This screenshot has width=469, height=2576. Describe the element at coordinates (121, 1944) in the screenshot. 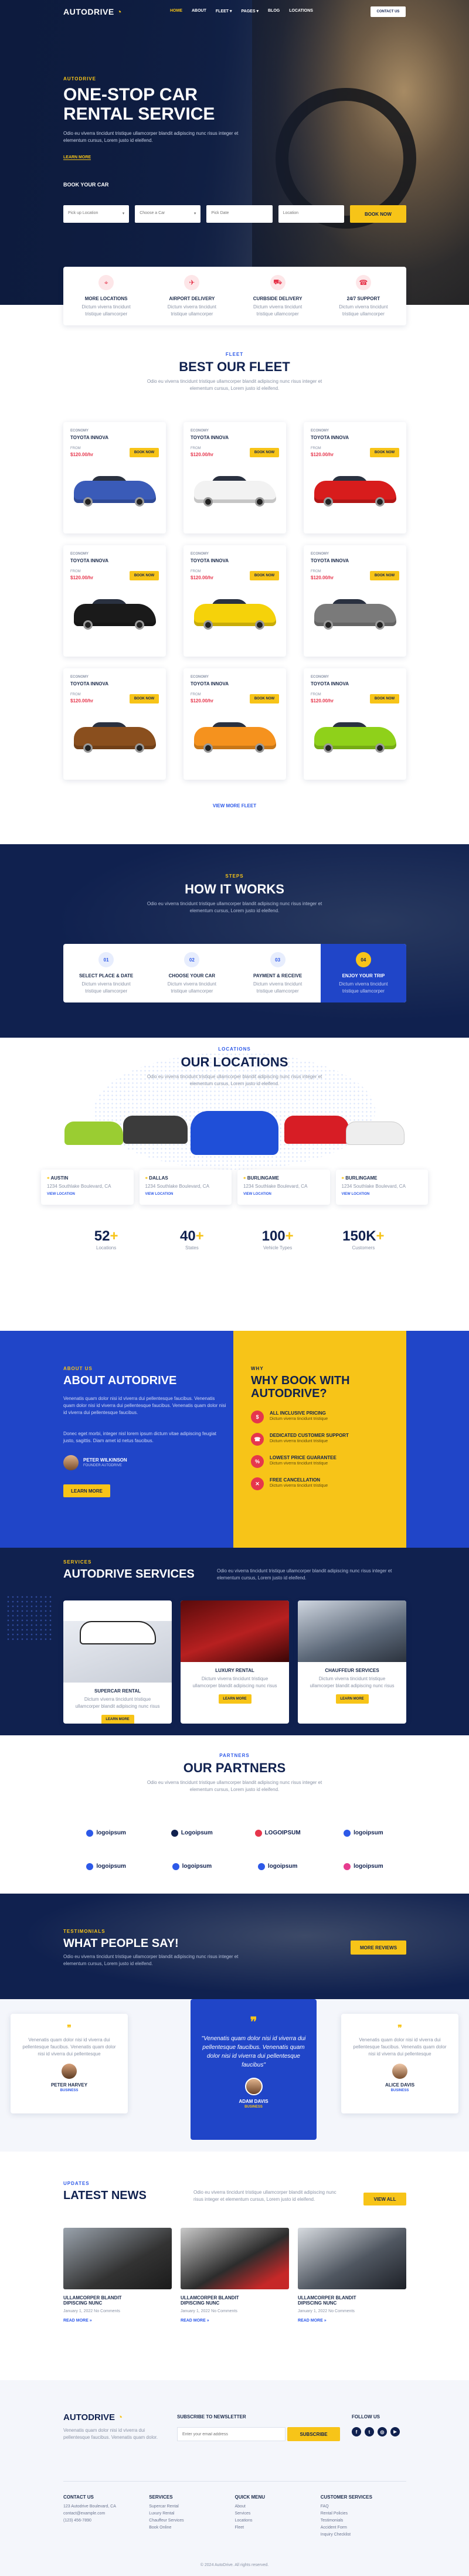

I see `testimonials-title: WHAT PEOPLE SAY!` at that location.